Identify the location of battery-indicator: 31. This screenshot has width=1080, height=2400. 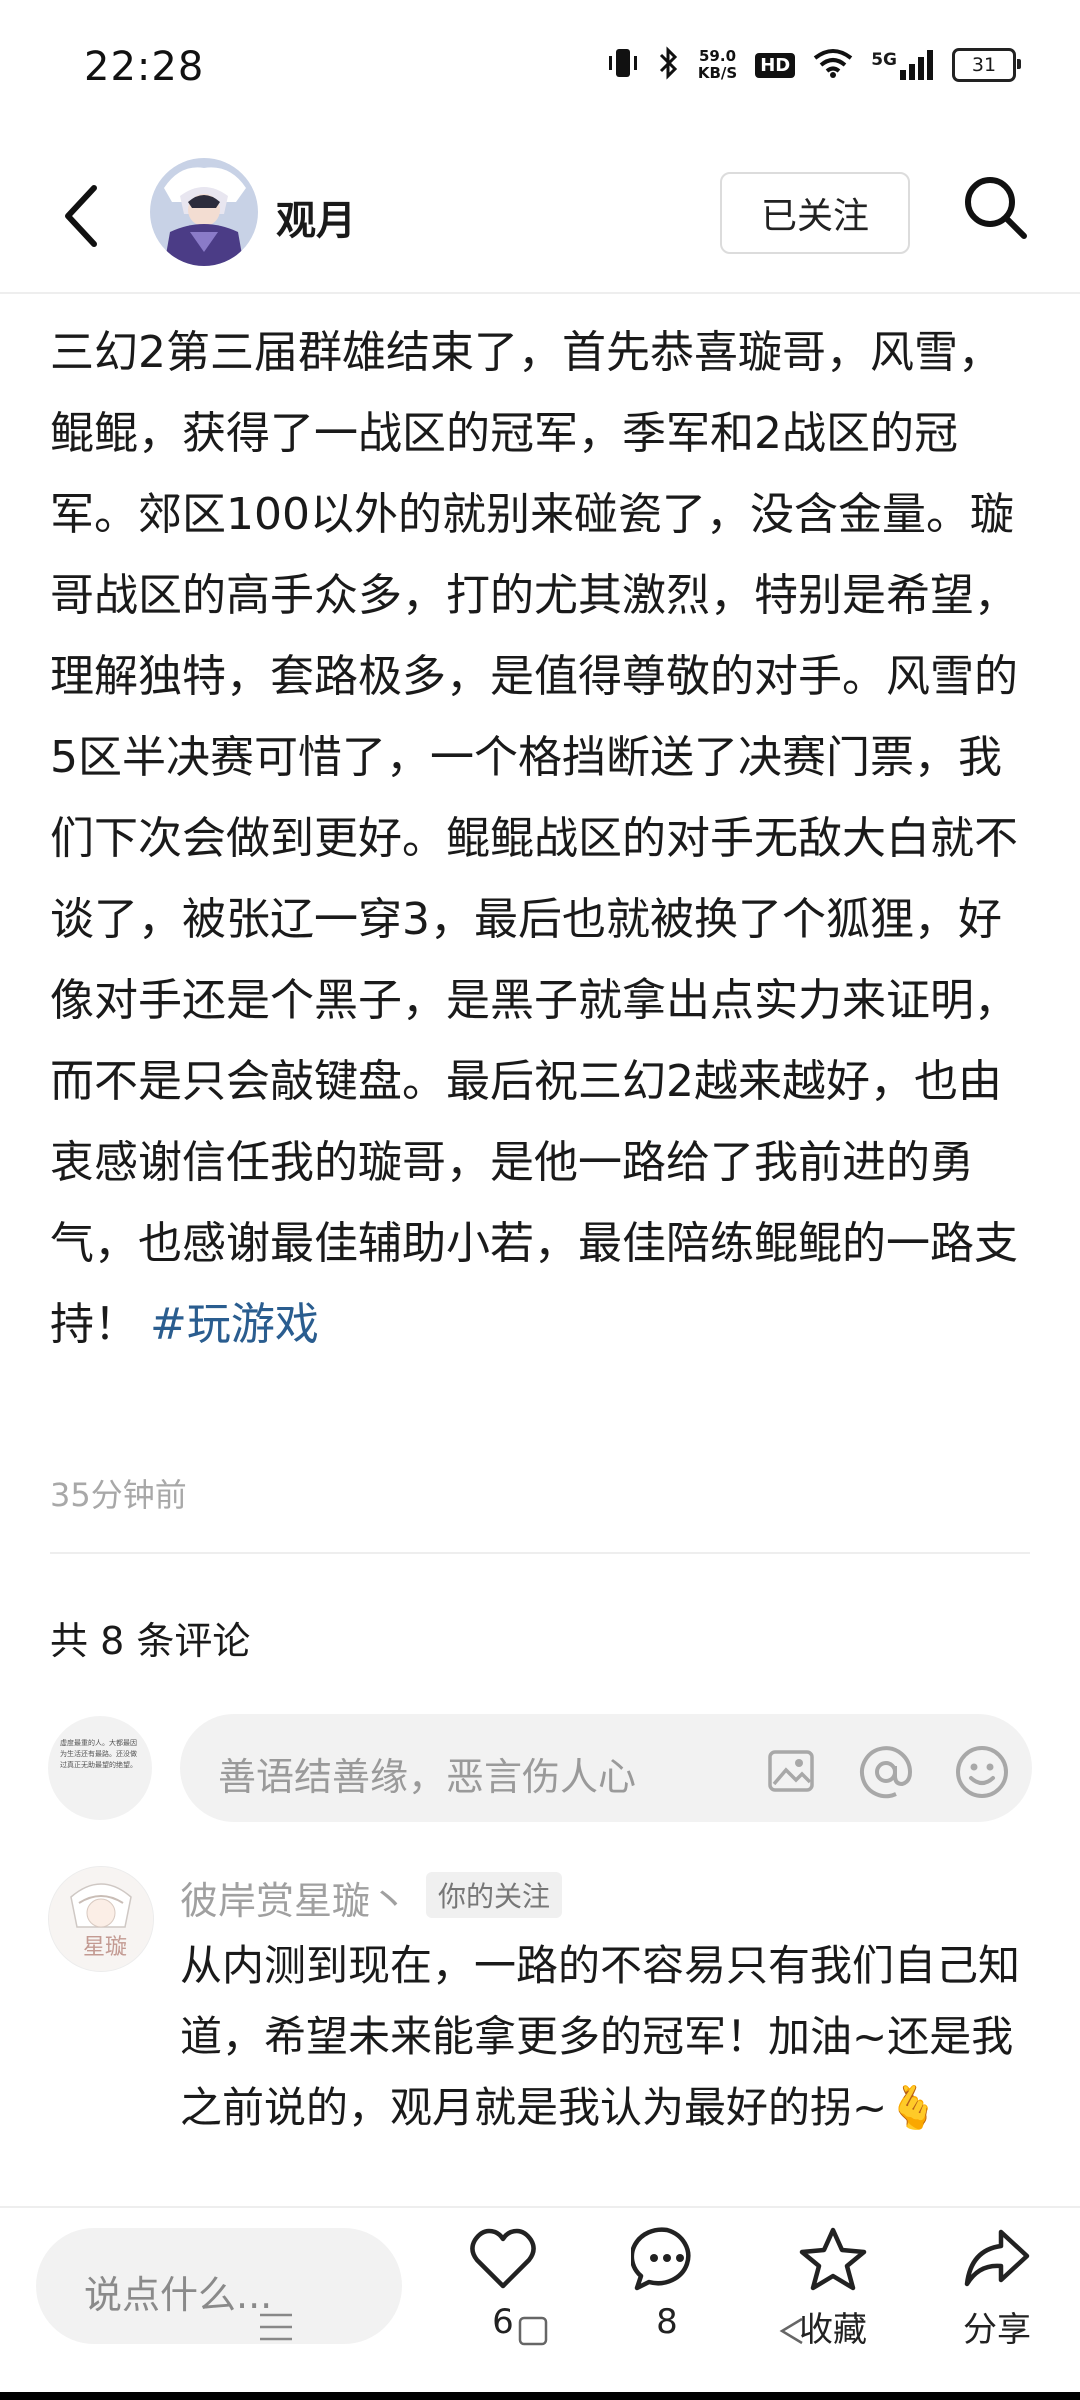
(986, 65).